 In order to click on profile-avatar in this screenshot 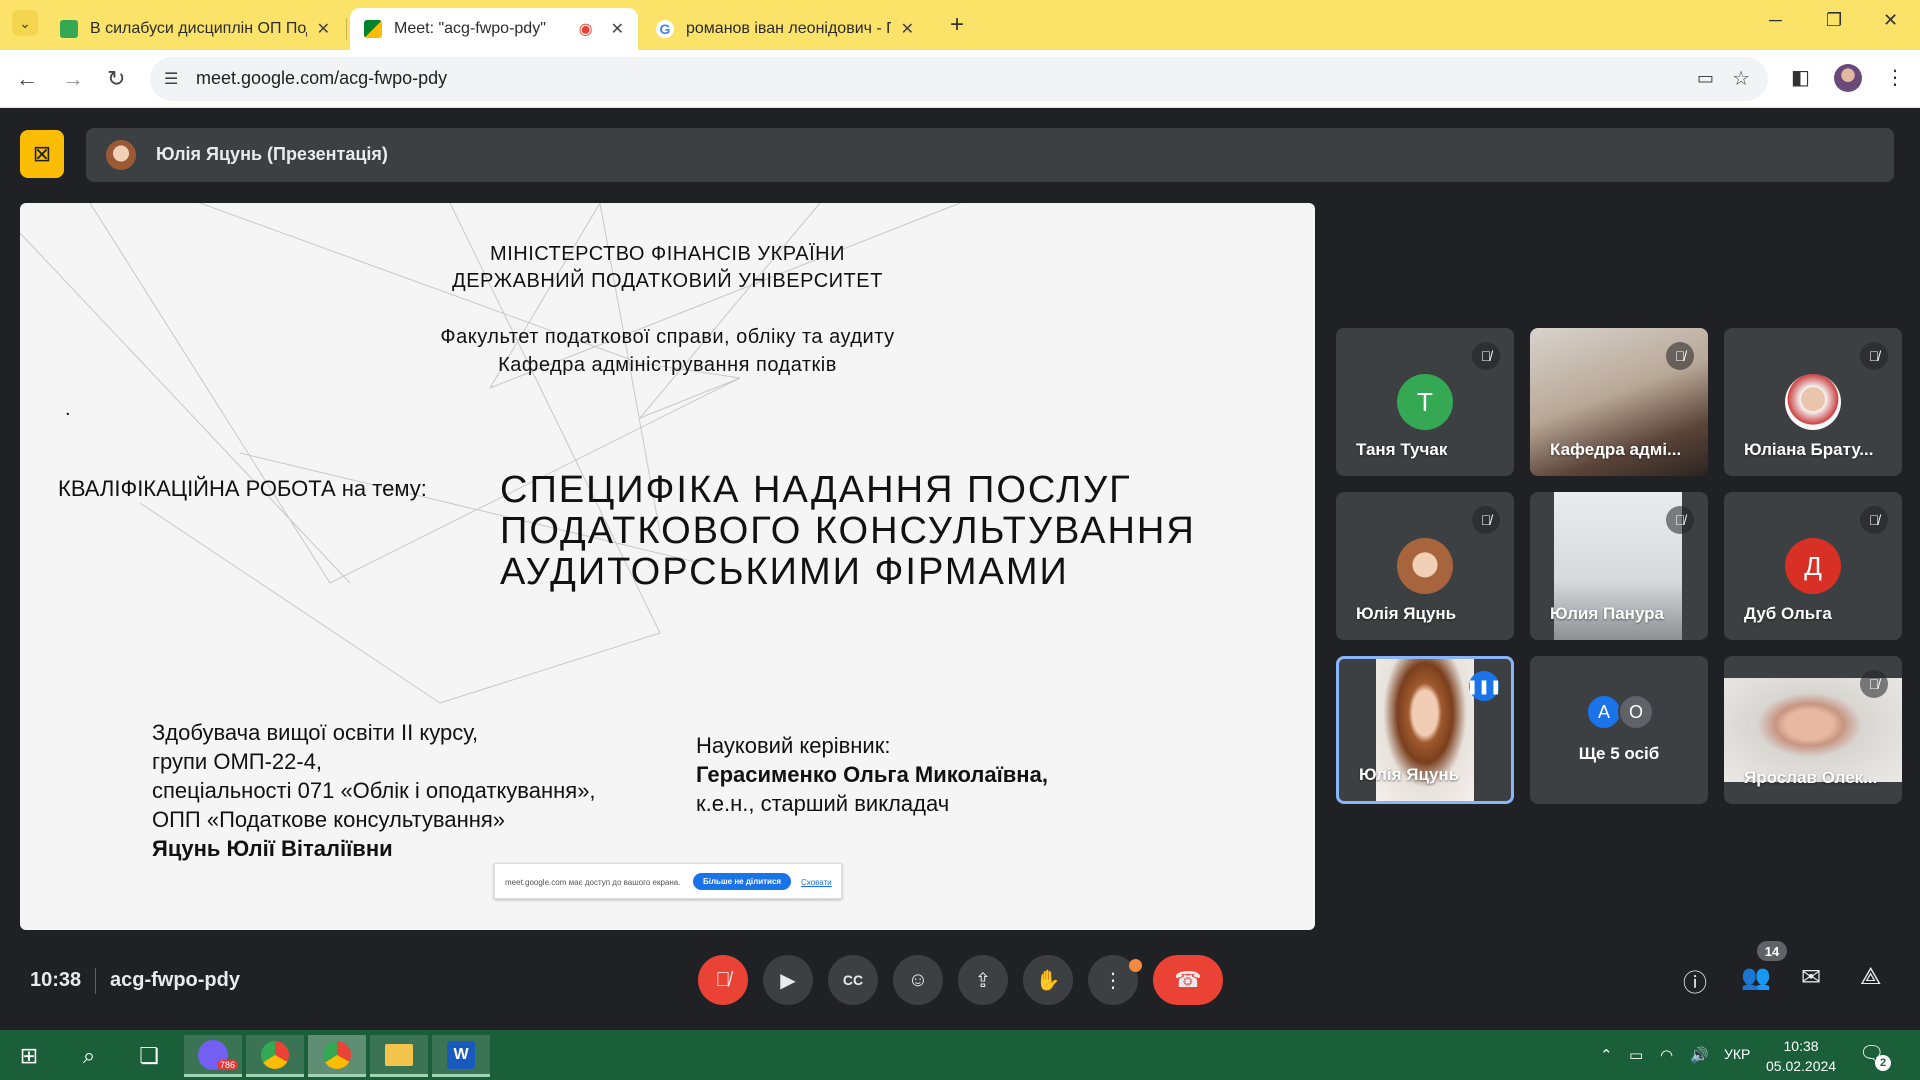, I will do `click(1848, 78)`.